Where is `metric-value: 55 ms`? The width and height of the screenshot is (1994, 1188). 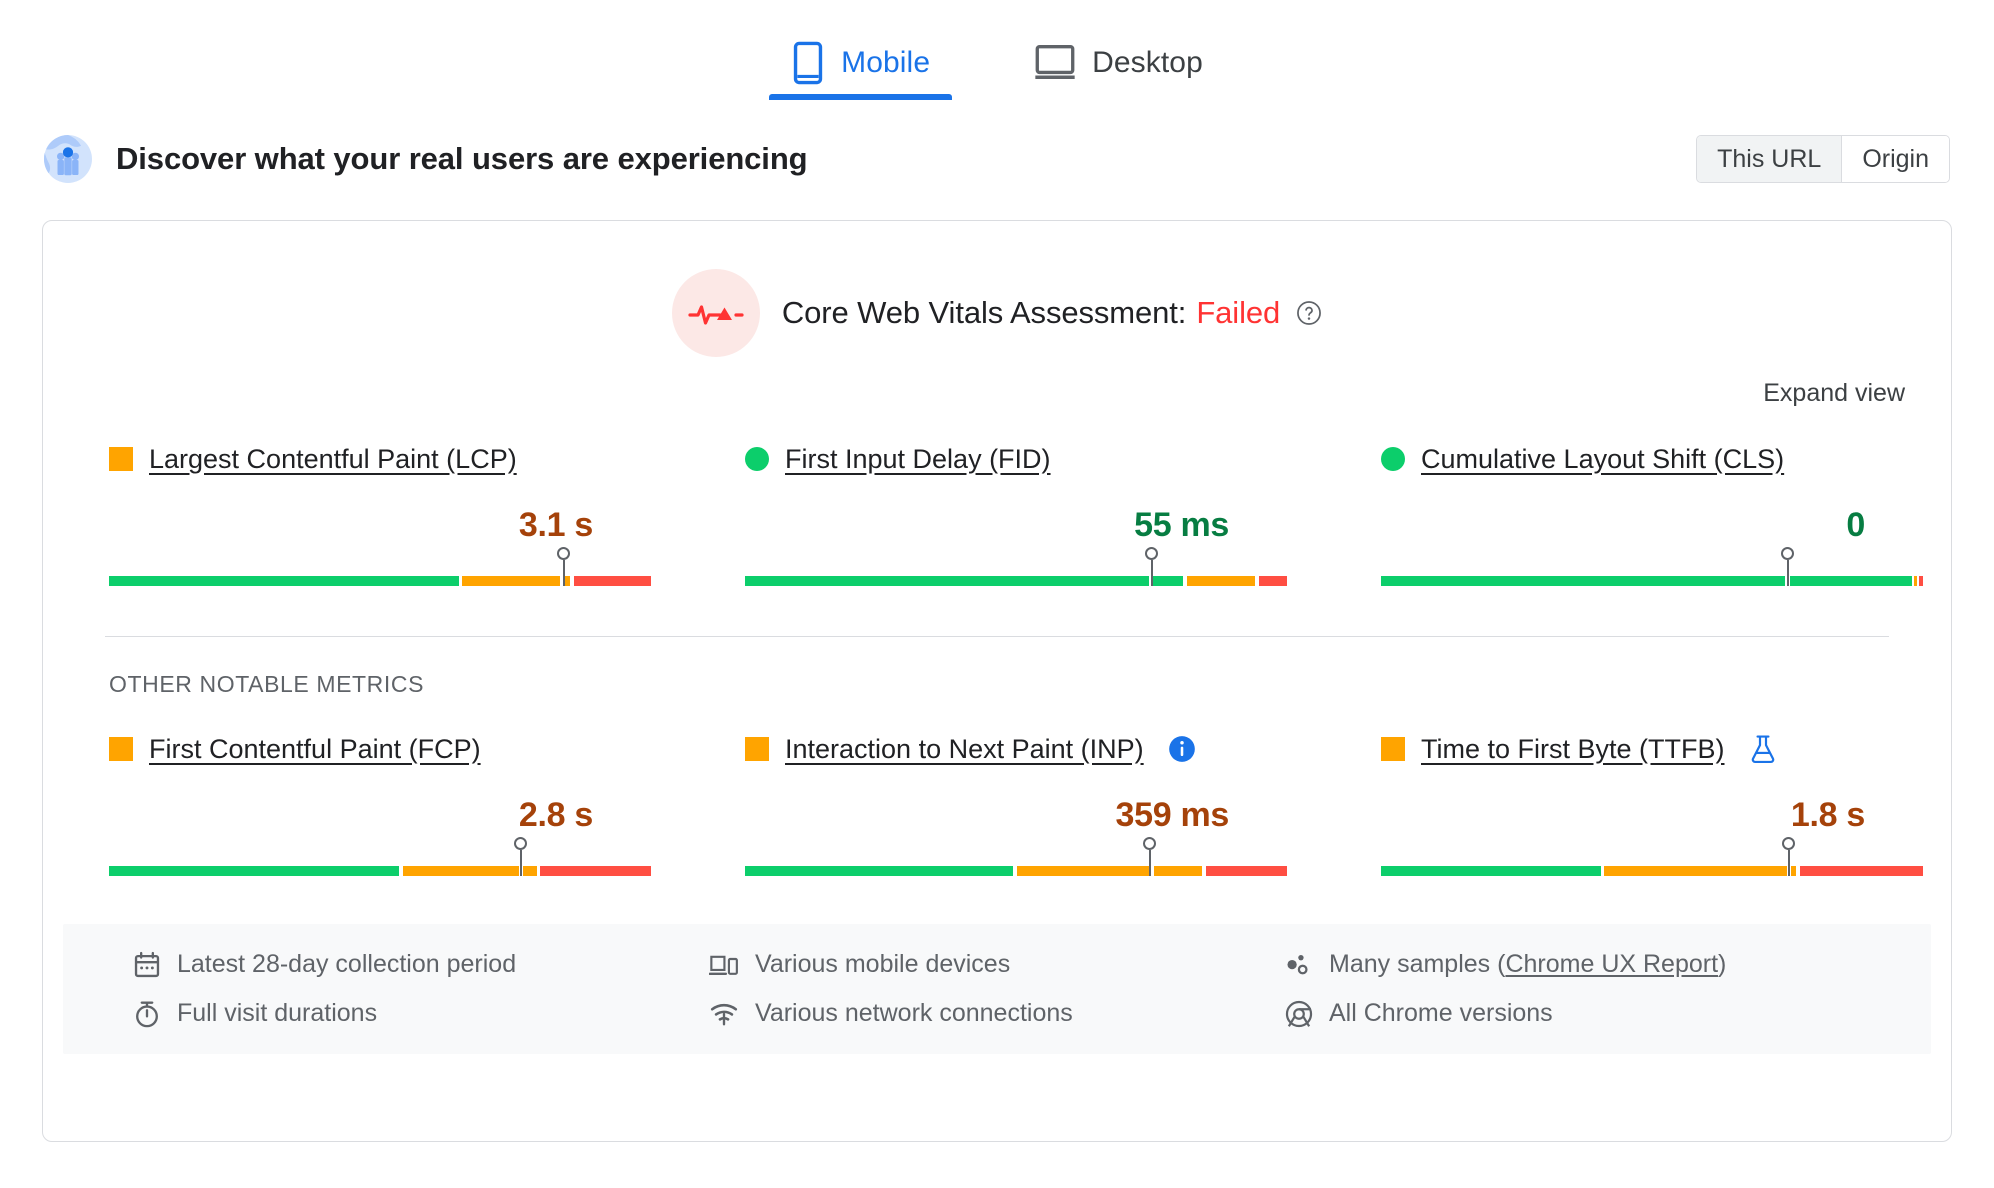
metric-value: 55 ms is located at coordinates (1181, 525).